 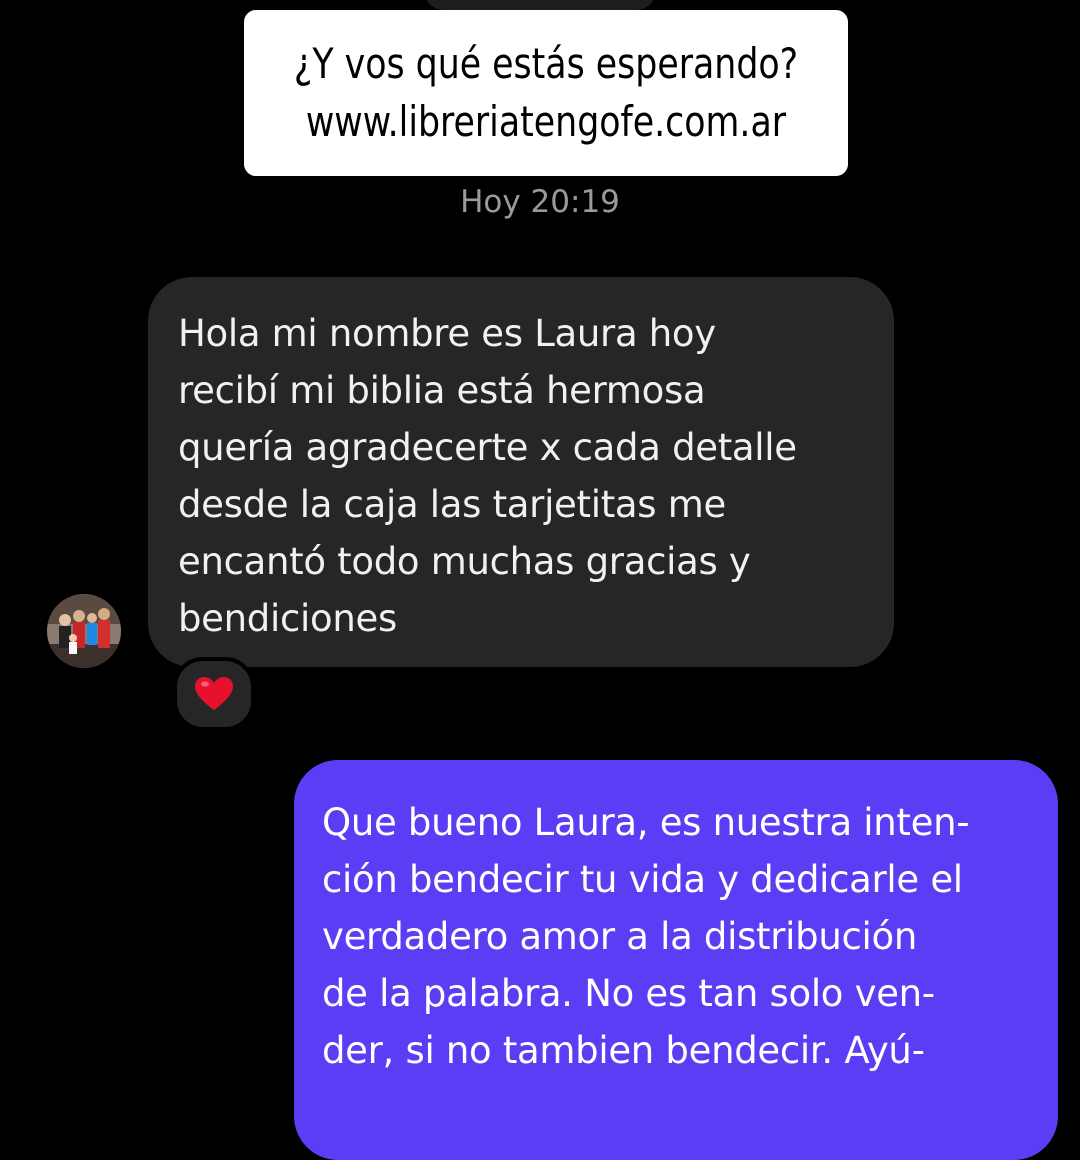 I want to click on caption-website: www.libreriatengofe.com.ar, so click(x=546, y=122).